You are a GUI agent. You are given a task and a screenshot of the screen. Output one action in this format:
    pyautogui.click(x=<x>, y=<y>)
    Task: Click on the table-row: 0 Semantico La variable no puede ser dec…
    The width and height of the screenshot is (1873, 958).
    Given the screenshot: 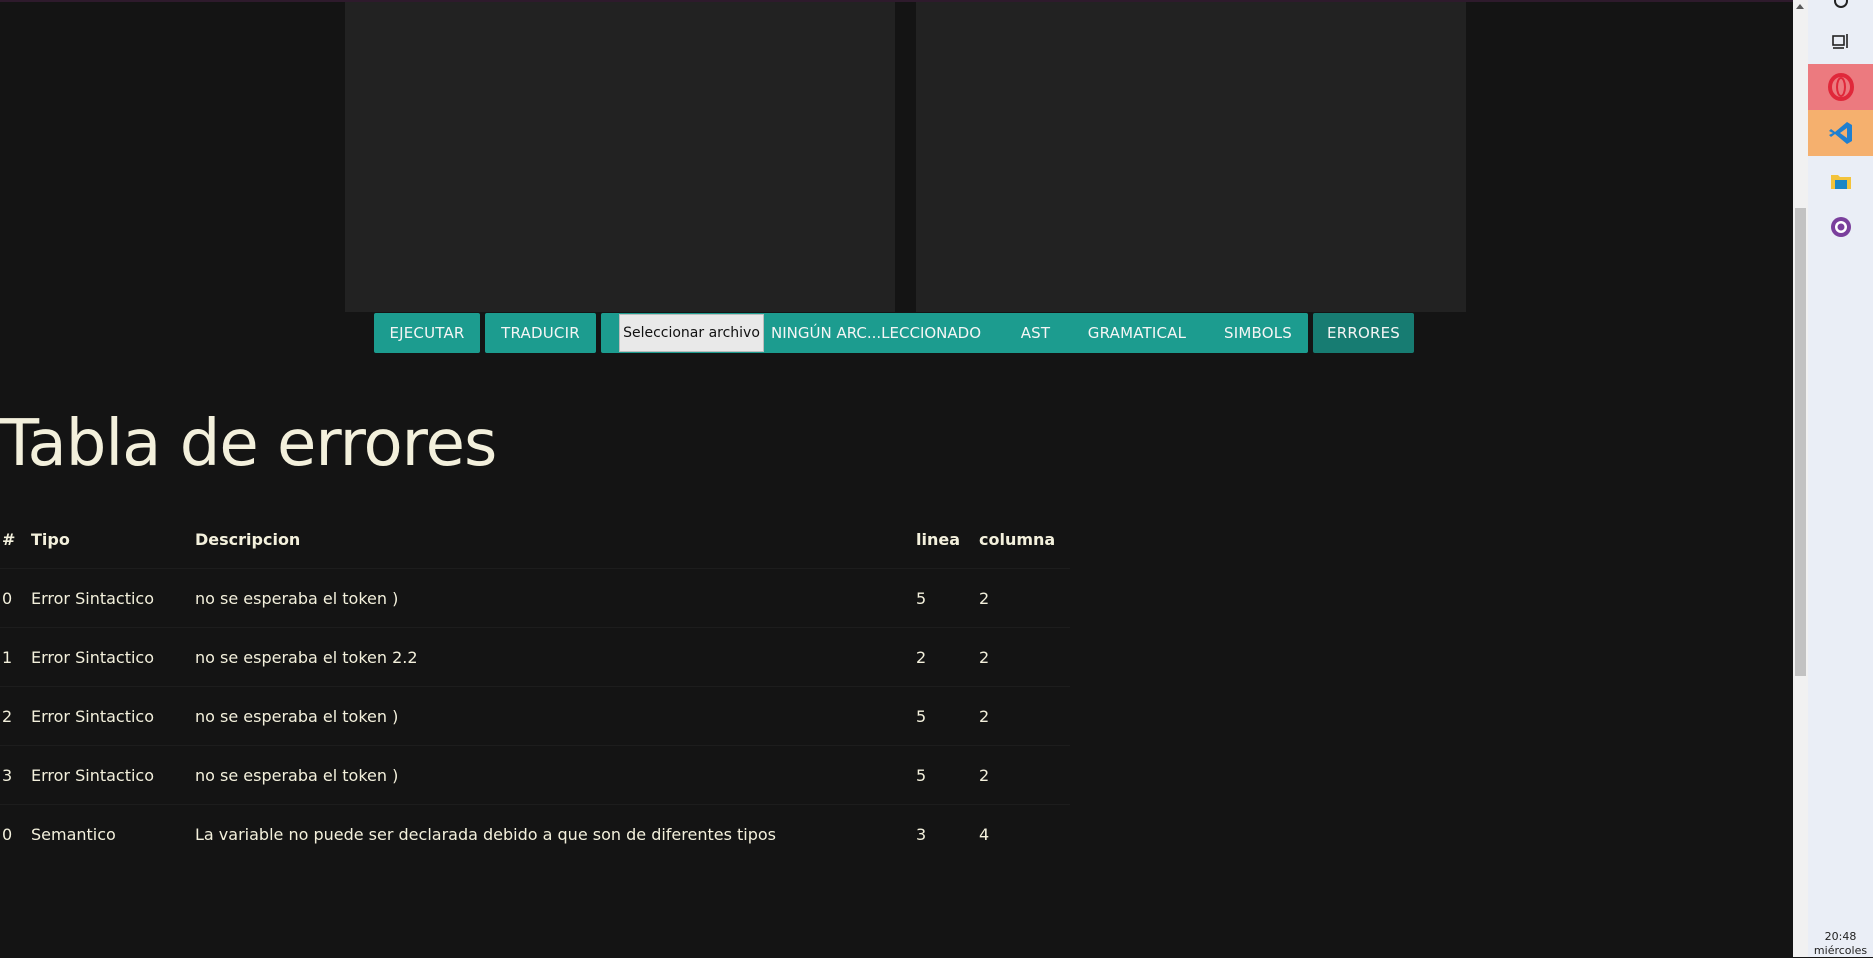 What is the action you would take?
    pyautogui.click(x=535, y=833)
    